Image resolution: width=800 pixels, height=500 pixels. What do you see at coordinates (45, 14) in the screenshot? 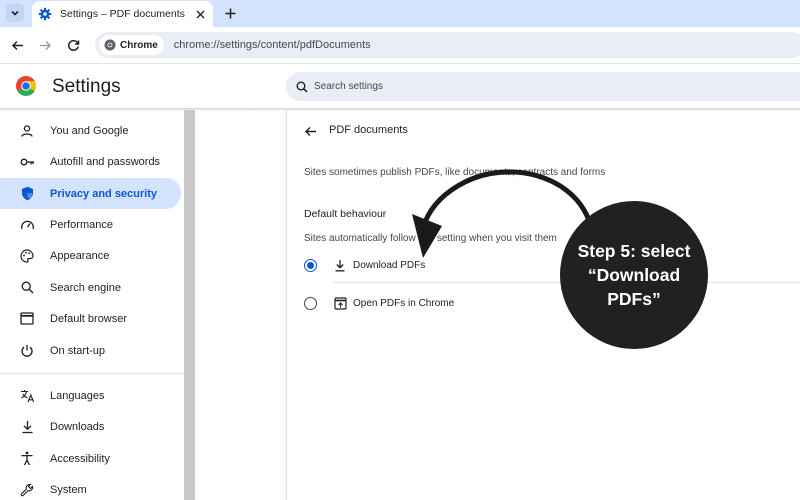
I see `gear-icon` at bounding box center [45, 14].